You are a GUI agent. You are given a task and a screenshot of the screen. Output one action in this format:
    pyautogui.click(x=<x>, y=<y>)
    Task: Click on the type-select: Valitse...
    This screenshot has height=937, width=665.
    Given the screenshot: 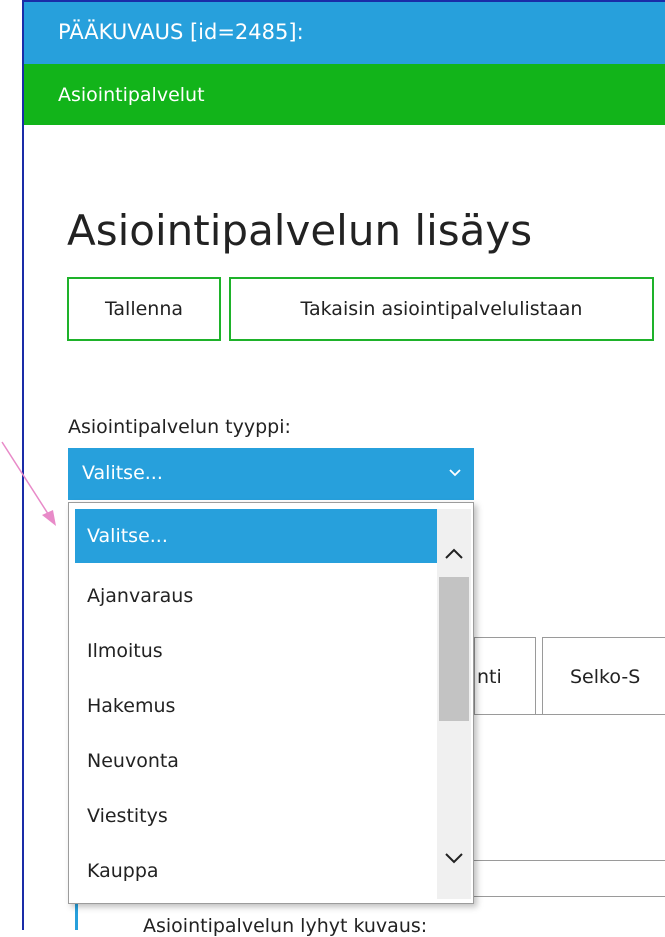 What is the action you would take?
    pyautogui.click(x=271, y=474)
    